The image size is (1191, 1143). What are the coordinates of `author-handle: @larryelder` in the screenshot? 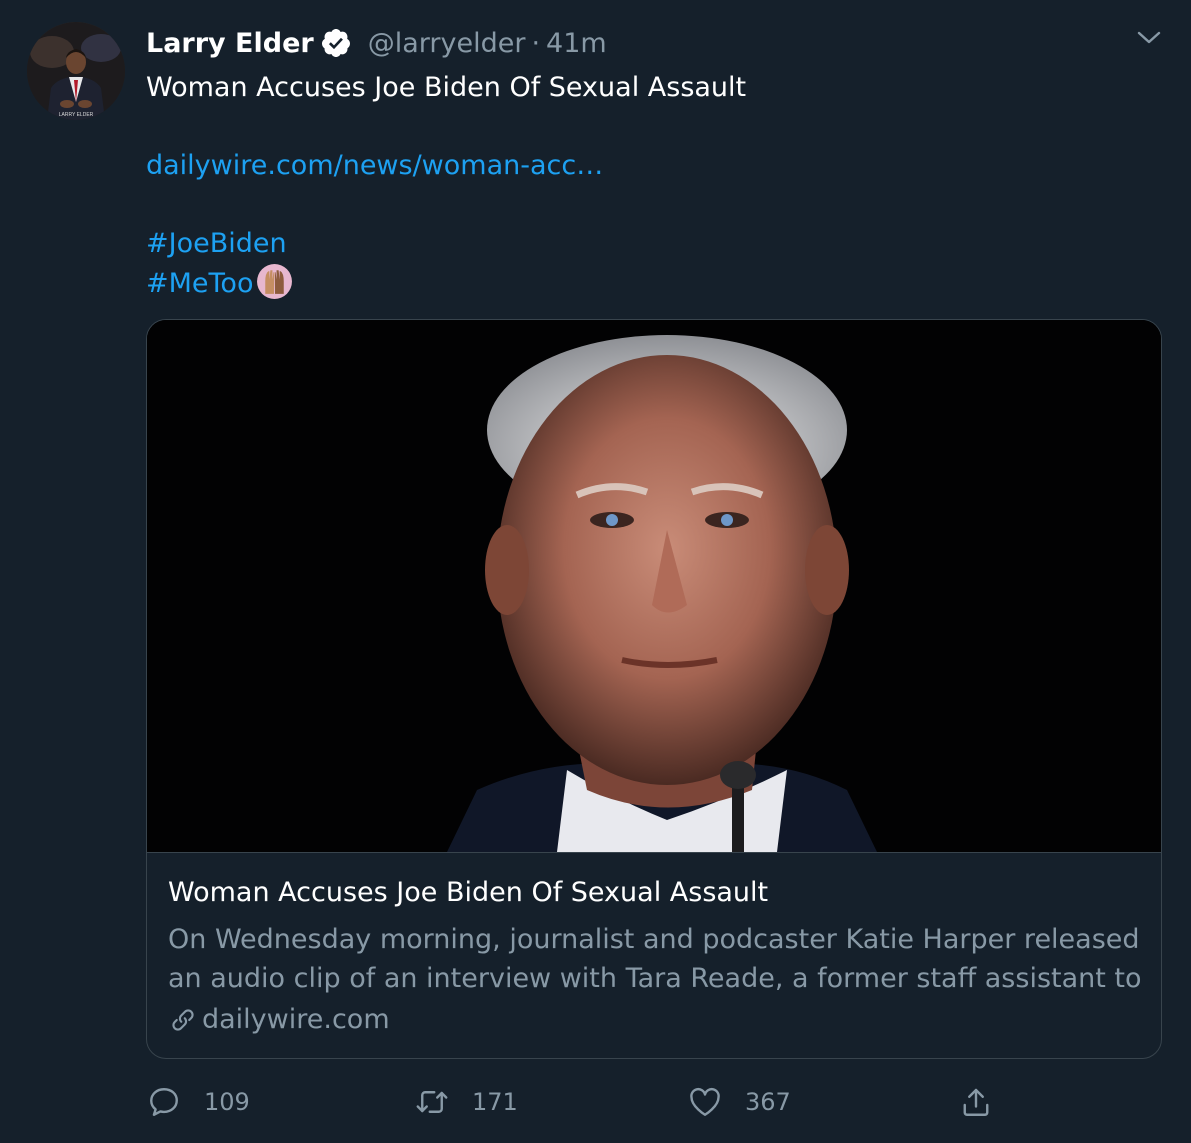 It's located at (447, 43).